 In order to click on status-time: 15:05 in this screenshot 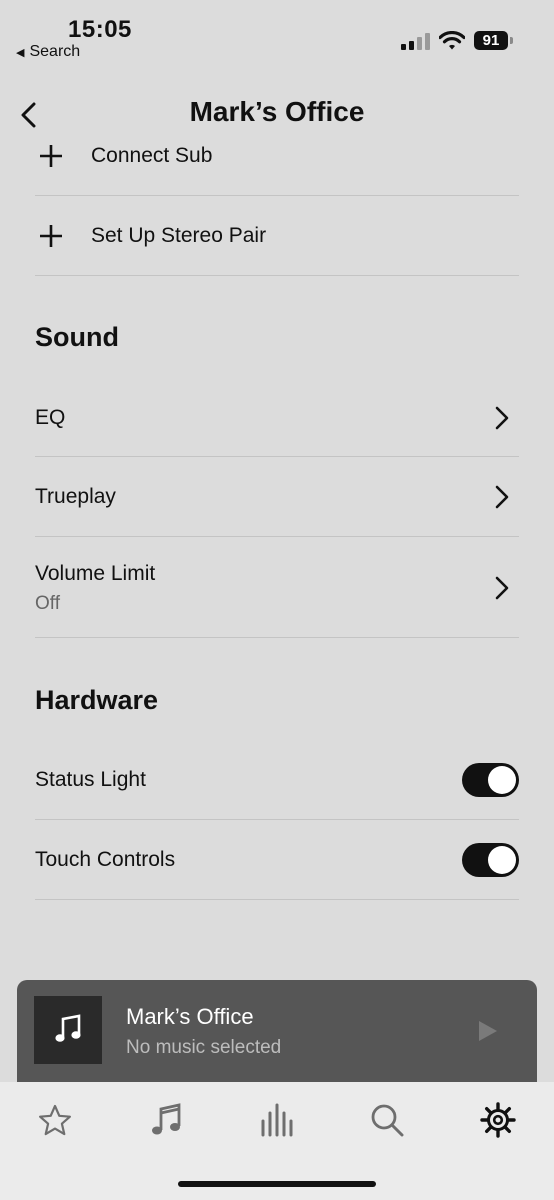, I will do `click(100, 29)`.